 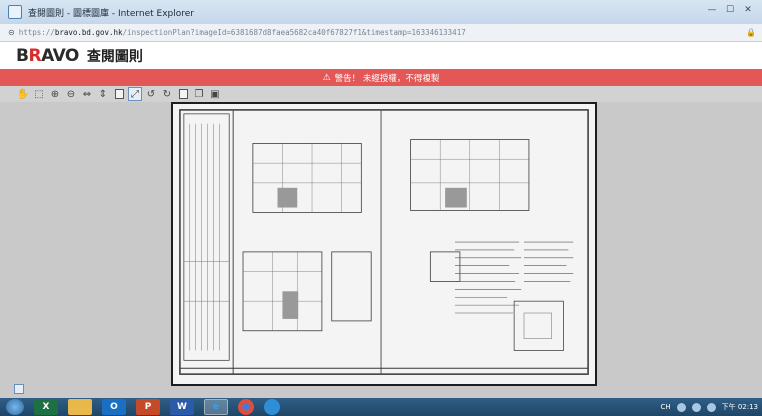 What do you see at coordinates (381, 407) in the screenshot?
I see `windows-taskbar: X O P W e CH 下午 02:13` at bounding box center [381, 407].